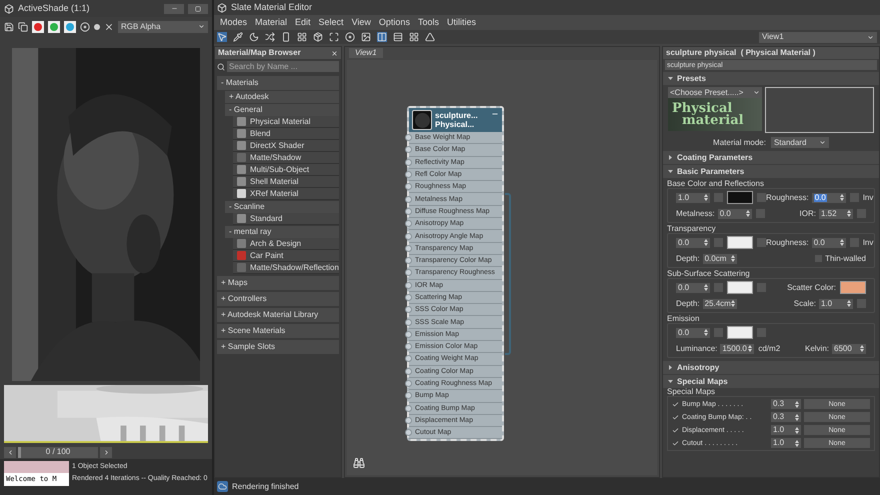 The height and width of the screenshot is (495, 880). I want to click on category-header: + Sample Slots, so click(278, 347).